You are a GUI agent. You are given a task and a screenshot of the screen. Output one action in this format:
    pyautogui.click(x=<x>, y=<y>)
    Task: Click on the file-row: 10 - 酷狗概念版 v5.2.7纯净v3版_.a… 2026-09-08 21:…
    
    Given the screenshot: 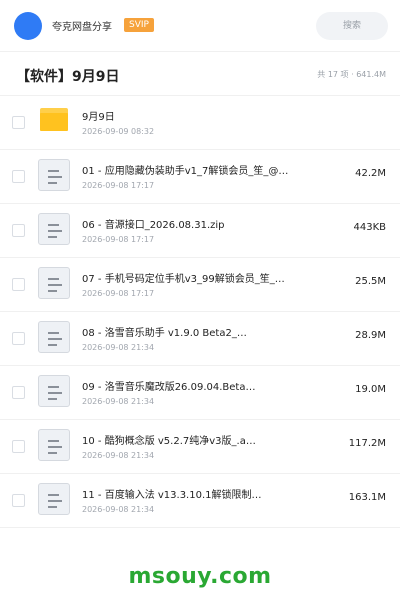 What is the action you would take?
    pyautogui.click(x=200, y=447)
    